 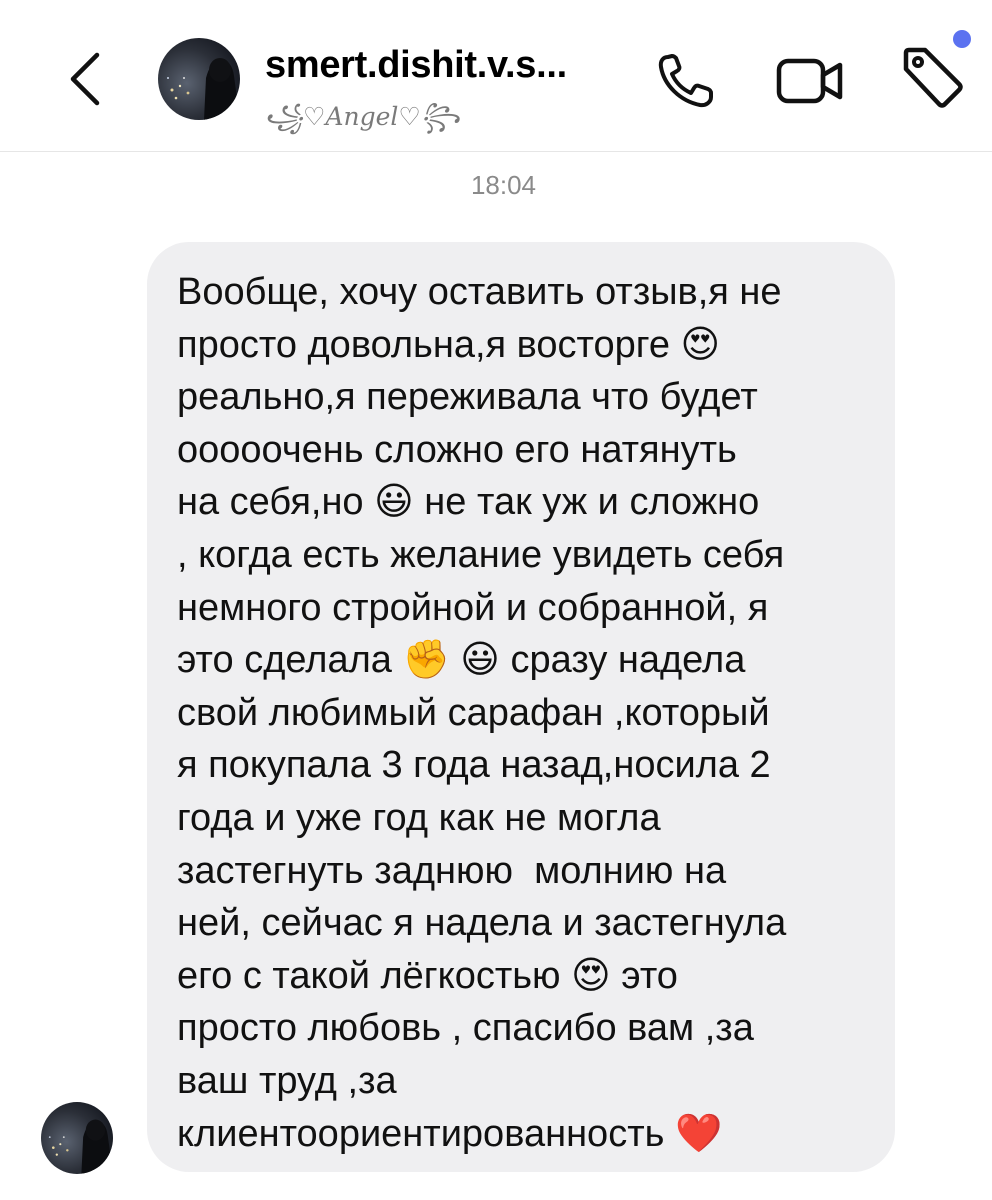 What do you see at coordinates (287, 1080) in the screenshot?
I see `message-line: ваш труд ,за` at bounding box center [287, 1080].